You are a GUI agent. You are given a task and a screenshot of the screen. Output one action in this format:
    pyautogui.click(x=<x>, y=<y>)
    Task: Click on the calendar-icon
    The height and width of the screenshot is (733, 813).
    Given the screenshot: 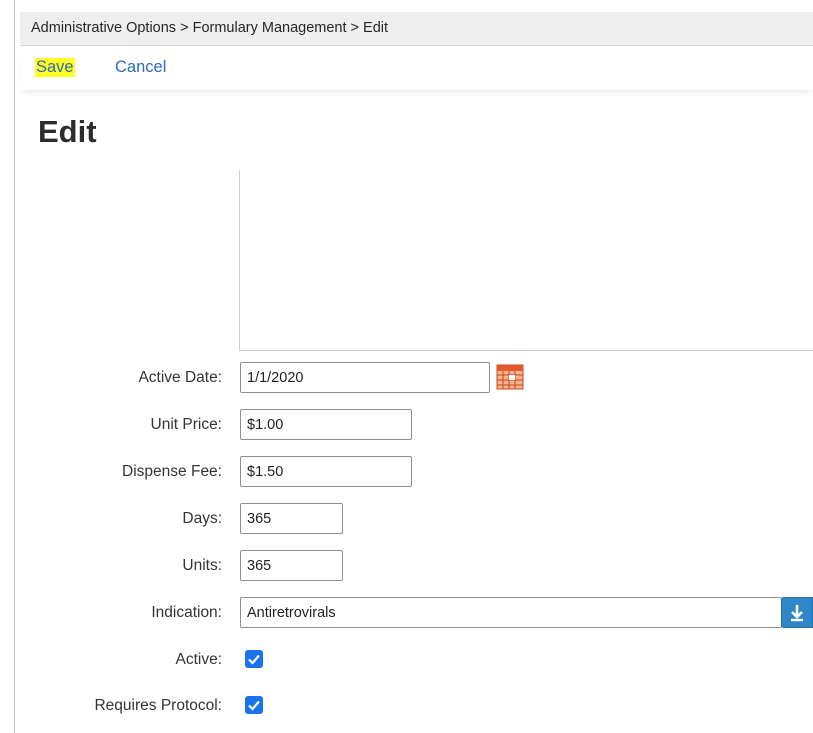 What is the action you would take?
    pyautogui.click(x=510, y=377)
    